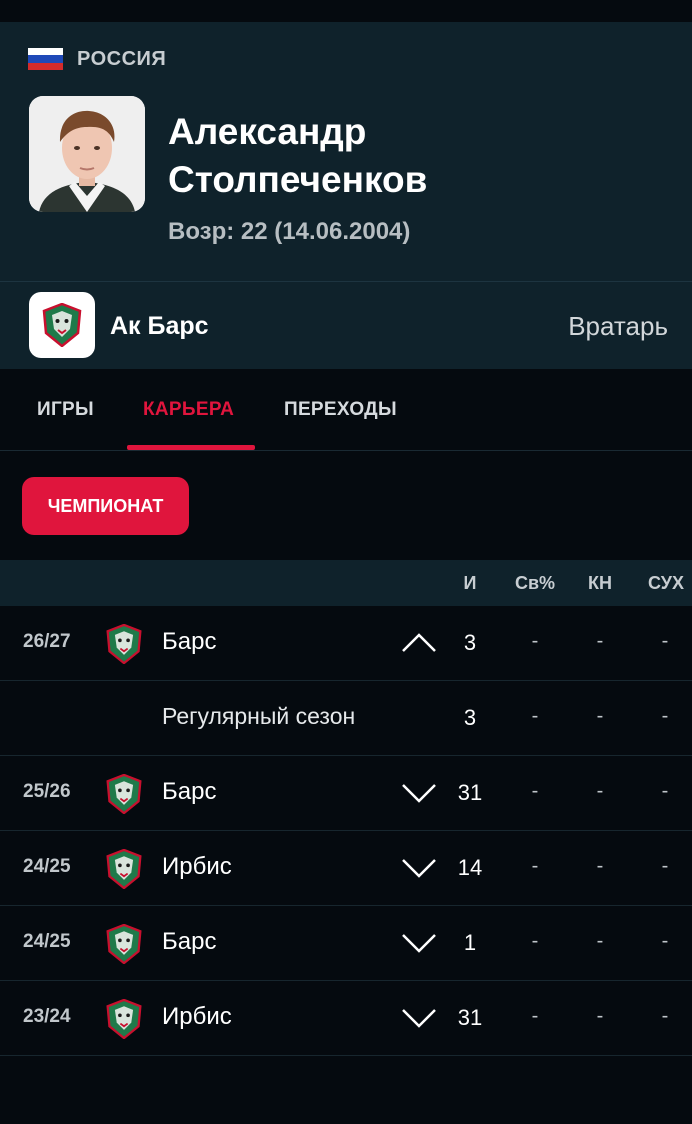  What do you see at coordinates (346, 793) in the screenshot?
I see `table-row: 25/26 Барс 31 - - -` at bounding box center [346, 793].